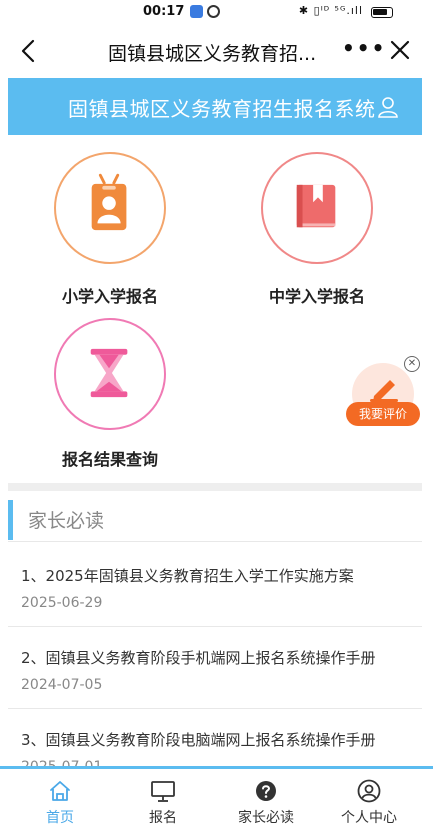 This screenshot has width=433, height=840. Describe the element at coordinates (364, 48) in the screenshot. I see `more-icon: •••` at that location.